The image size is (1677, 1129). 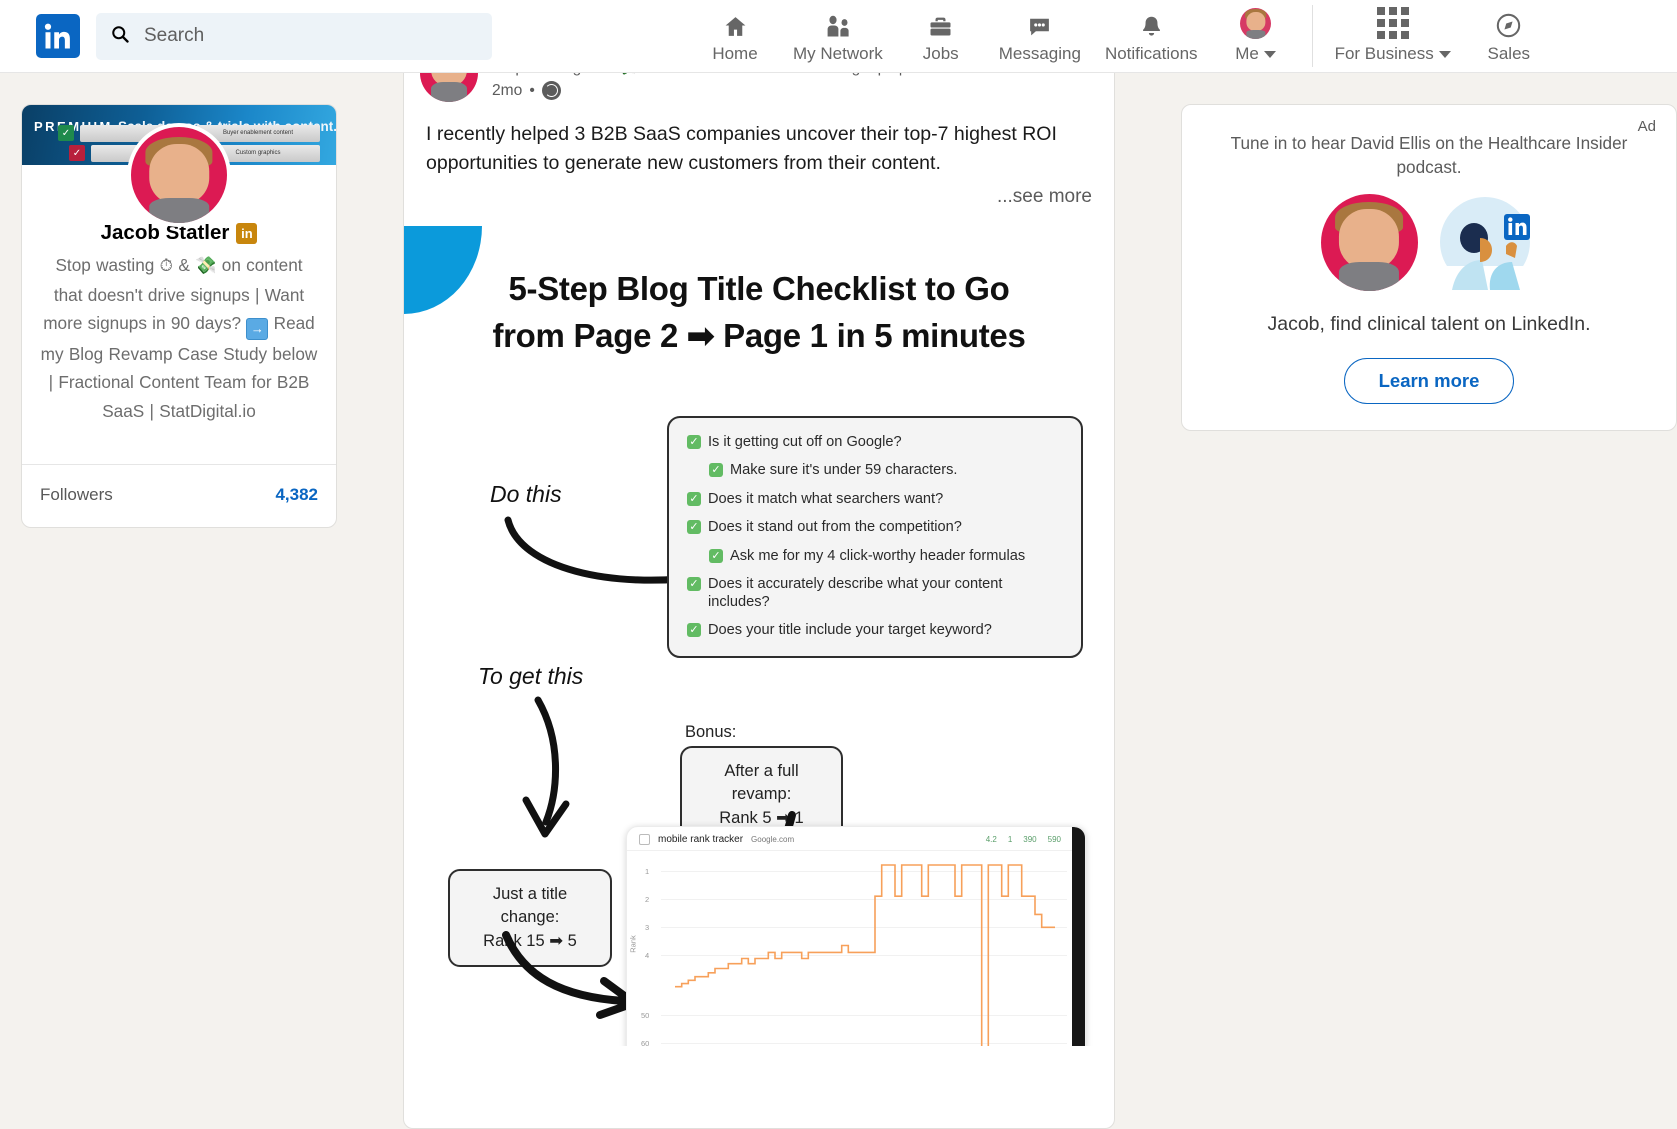 I want to click on linkedin-logo-icon, so click(x=58, y=36).